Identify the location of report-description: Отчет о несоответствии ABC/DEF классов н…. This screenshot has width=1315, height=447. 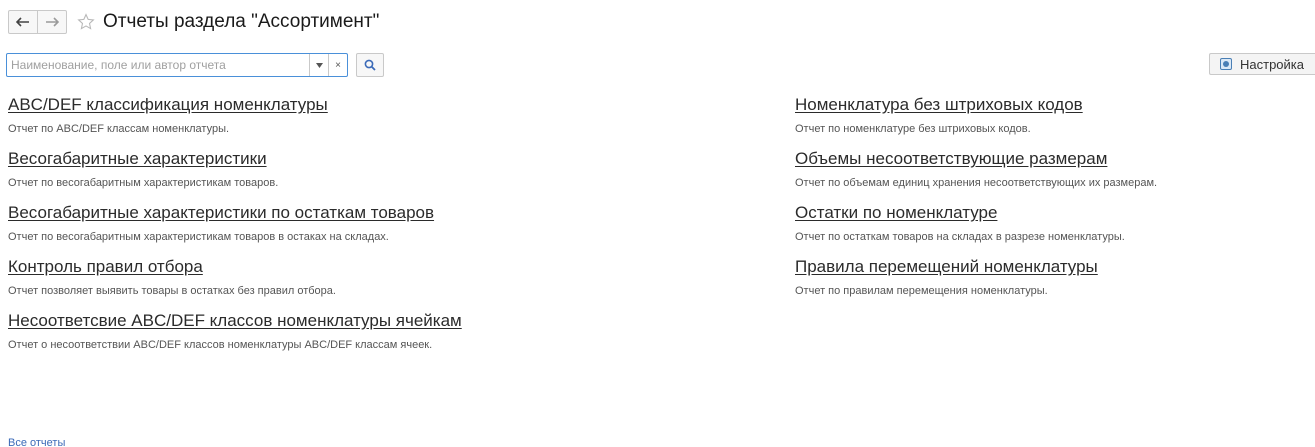
(220, 345).